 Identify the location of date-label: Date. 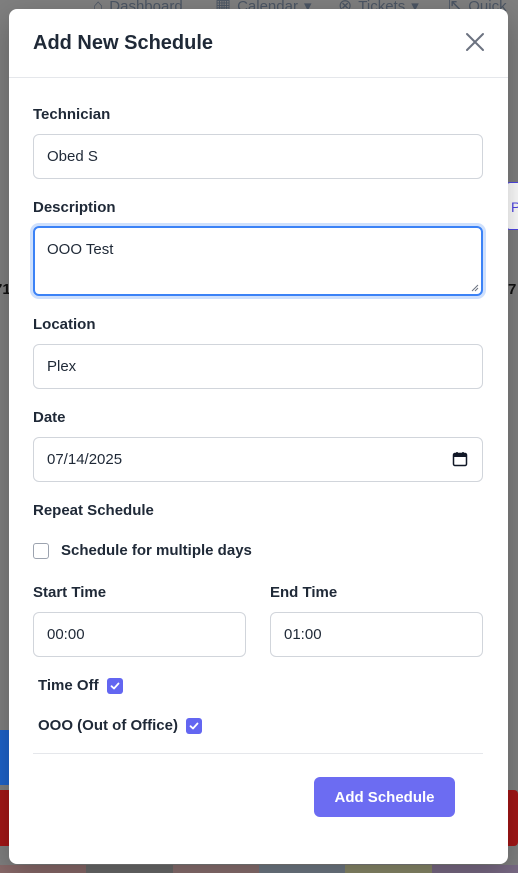
(49, 417).